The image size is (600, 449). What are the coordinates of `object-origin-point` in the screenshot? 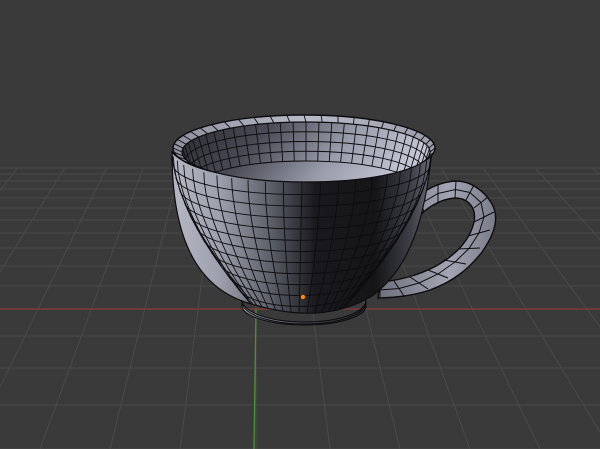 It's located at (303, 297).